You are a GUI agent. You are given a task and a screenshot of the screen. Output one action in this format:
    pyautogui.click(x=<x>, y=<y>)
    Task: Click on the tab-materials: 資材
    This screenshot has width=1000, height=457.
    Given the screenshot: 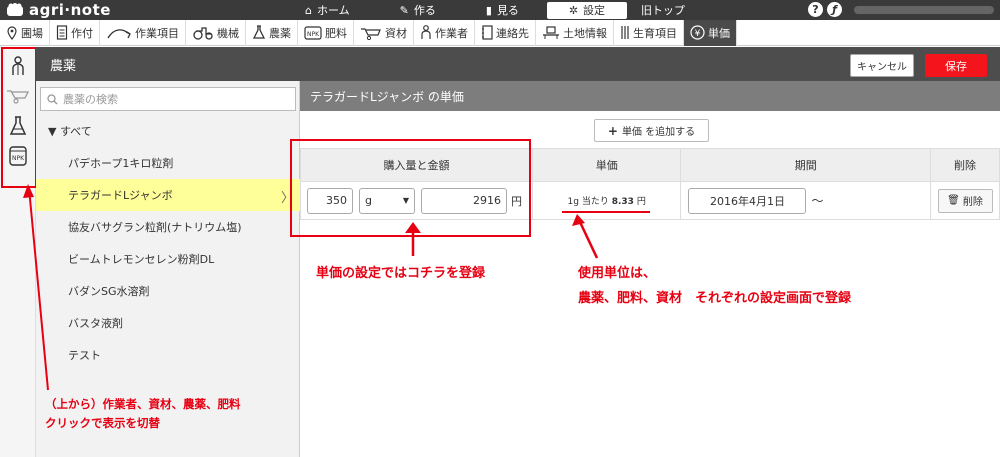 What is the action you would take?
    pyautogui.click(x=384, y=32)
    